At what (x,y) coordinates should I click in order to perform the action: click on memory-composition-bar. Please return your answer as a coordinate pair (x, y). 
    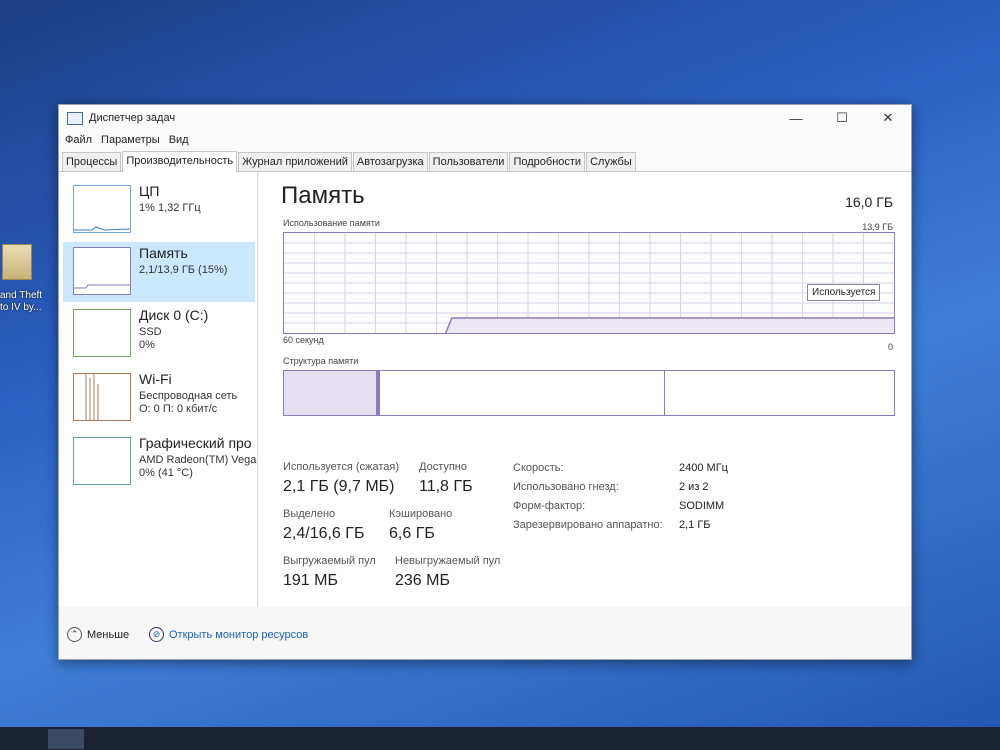
    Looking at the image, I should click on (589, 393).